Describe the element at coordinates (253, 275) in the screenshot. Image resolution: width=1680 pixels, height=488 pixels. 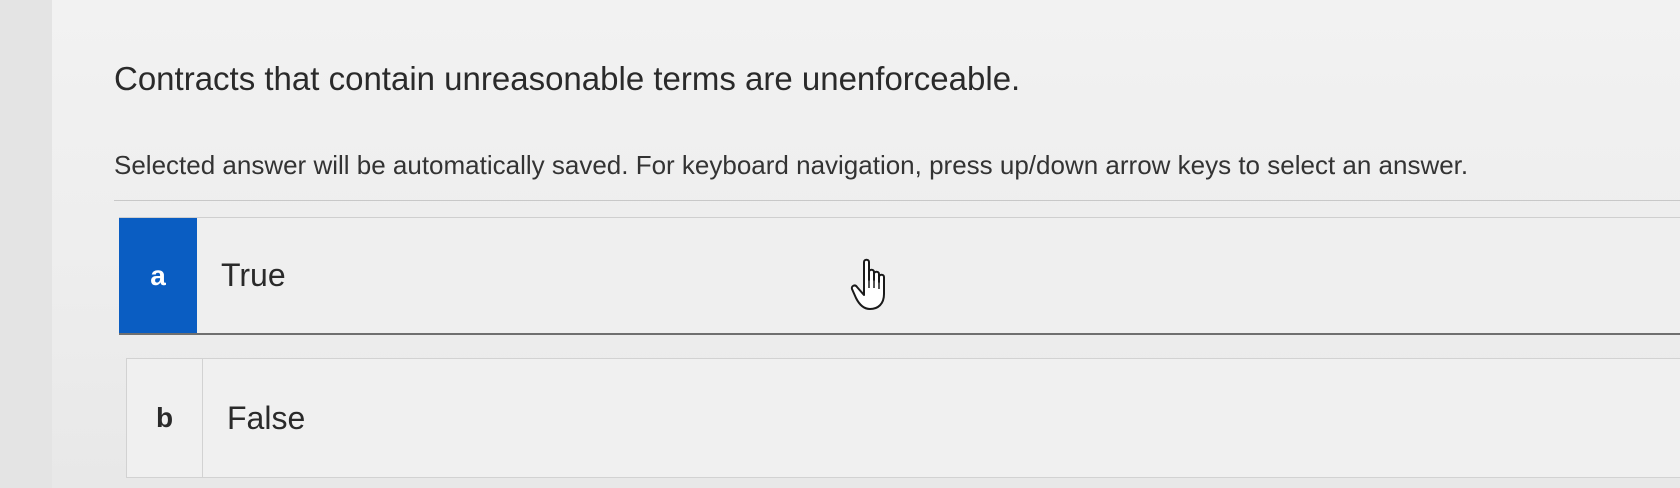
I see `option-label: True` at that location.